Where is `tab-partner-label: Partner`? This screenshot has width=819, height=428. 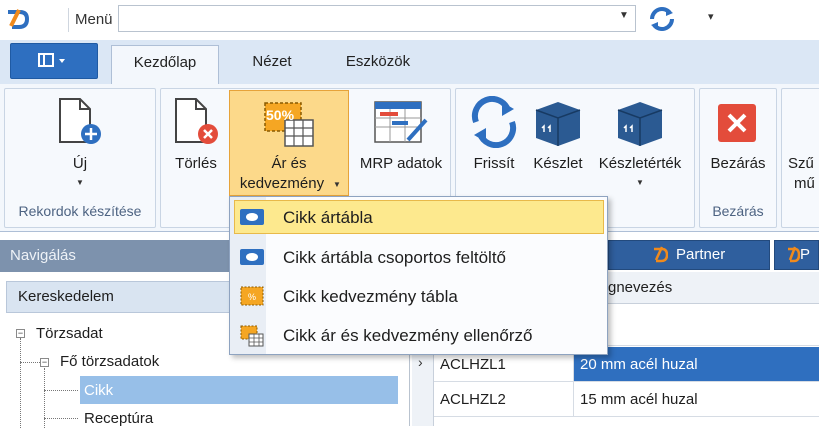 tab-partner-label: Partner is located at coordinates (701, 254).